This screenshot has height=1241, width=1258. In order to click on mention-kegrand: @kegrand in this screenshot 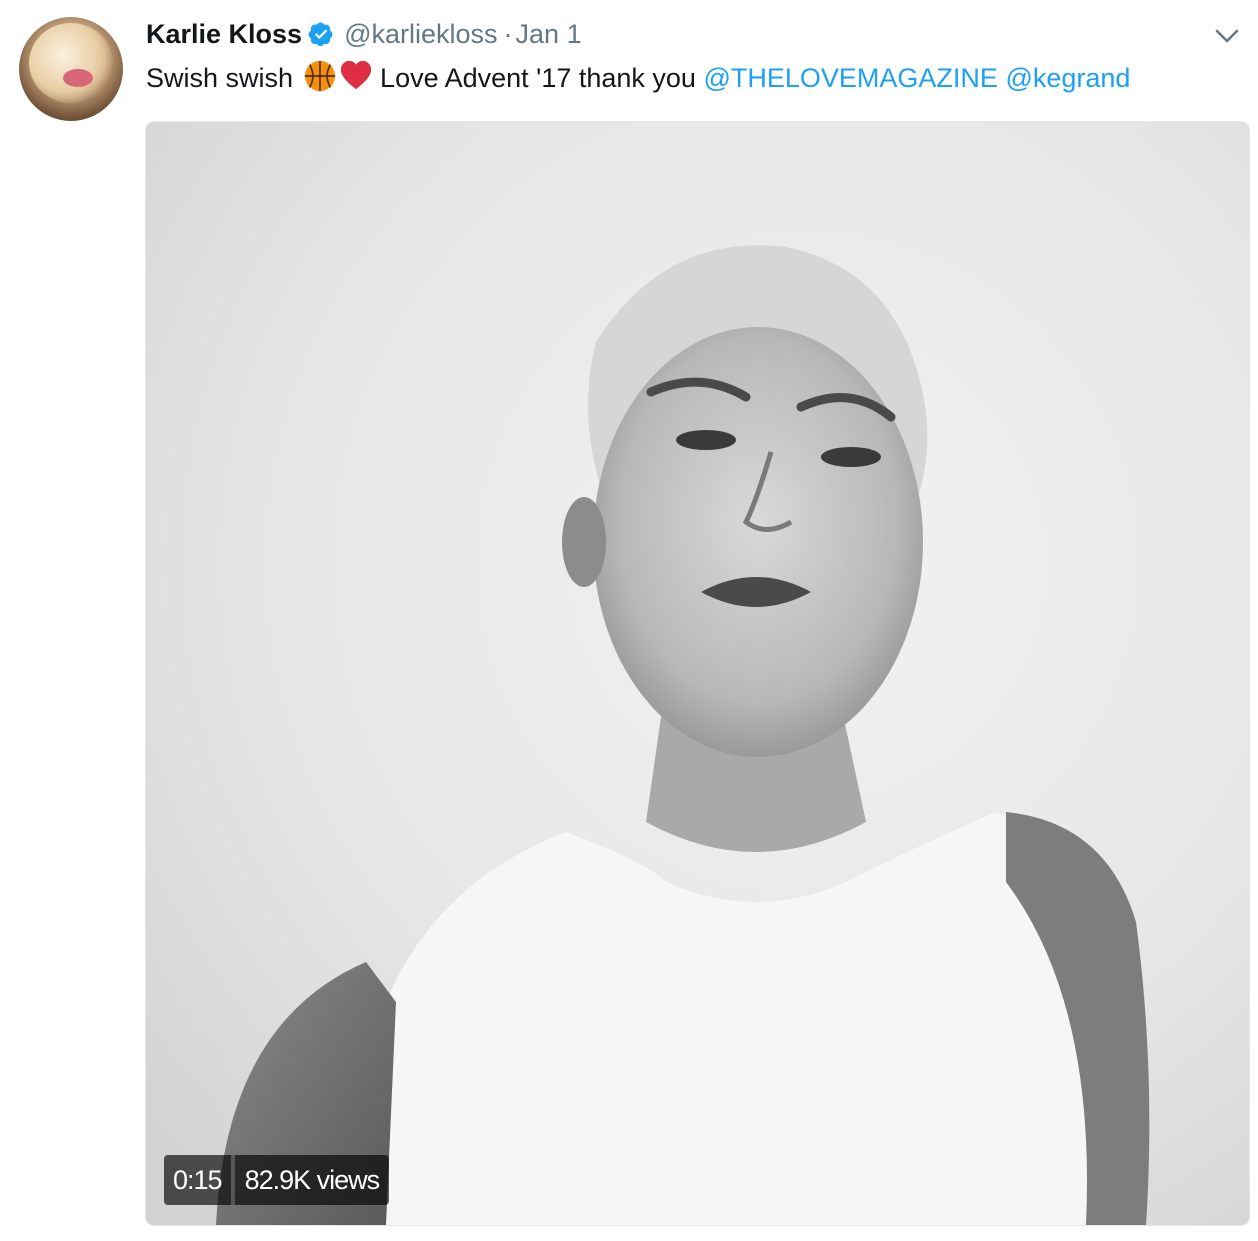, I will do `click(1067, 78)`.